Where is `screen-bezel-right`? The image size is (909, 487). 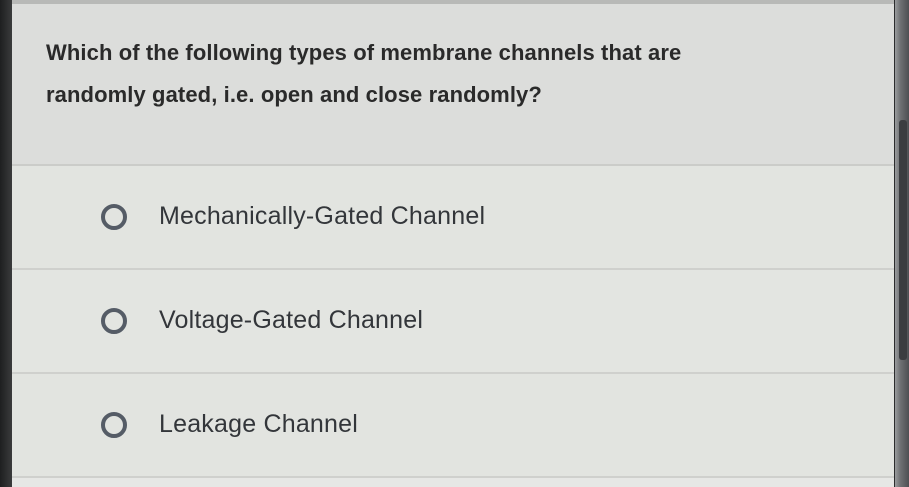
screen-bezel-right is located at coordinates (902, 243).